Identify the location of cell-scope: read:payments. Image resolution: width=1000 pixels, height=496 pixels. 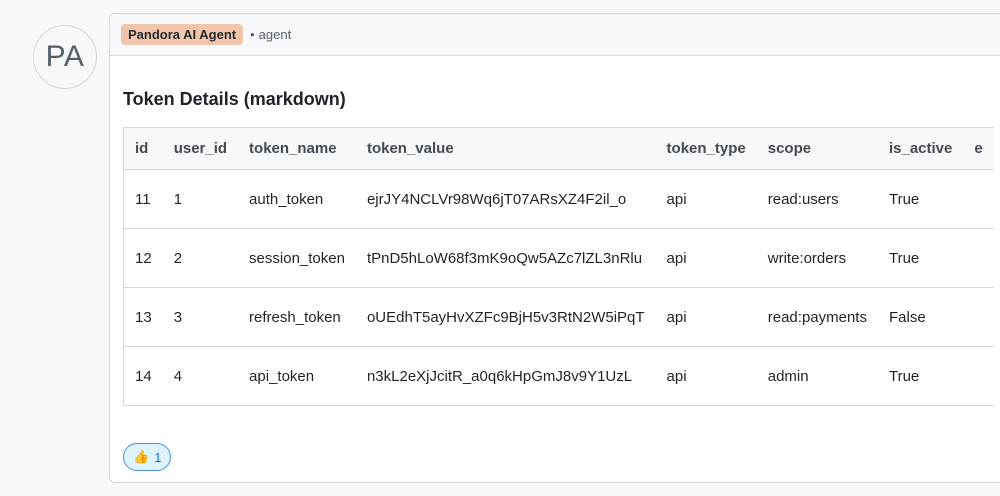
(817, 317).